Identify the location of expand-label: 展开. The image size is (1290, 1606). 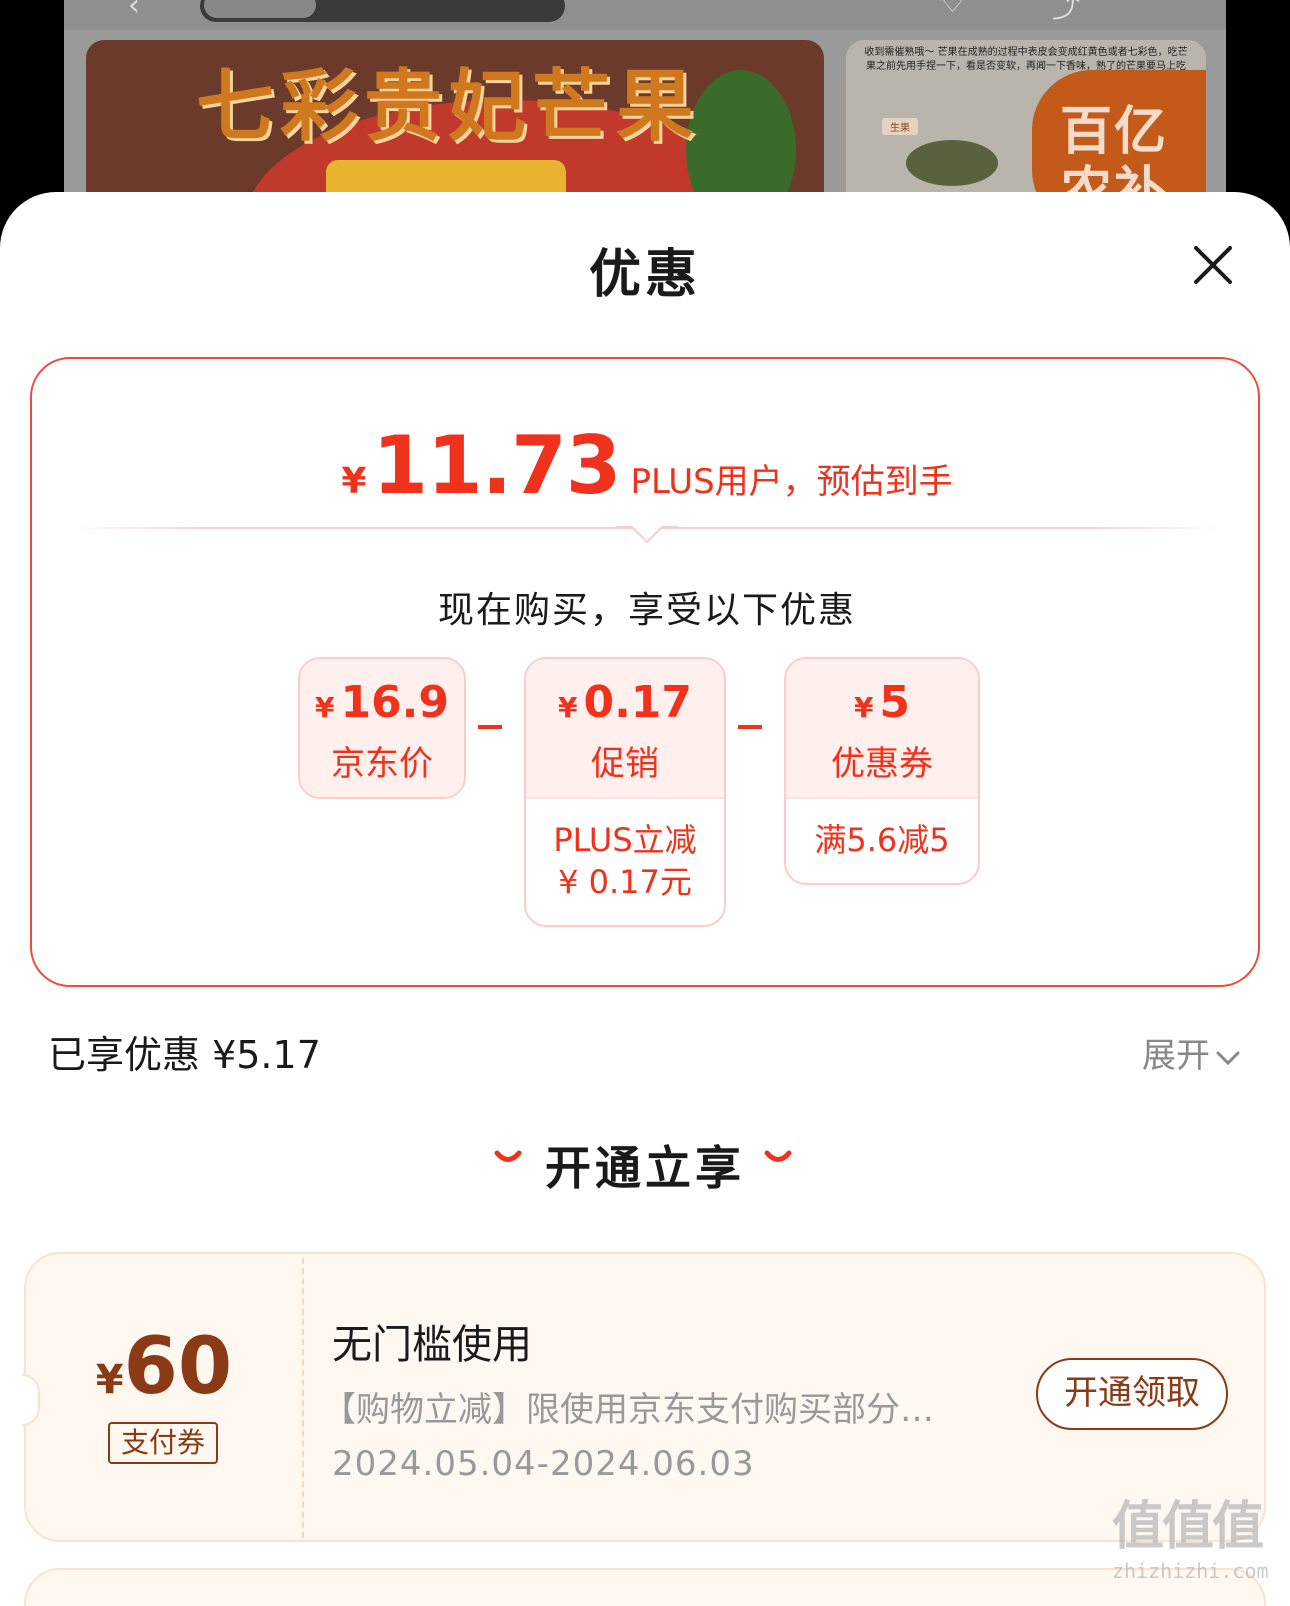
(1176, 1056).